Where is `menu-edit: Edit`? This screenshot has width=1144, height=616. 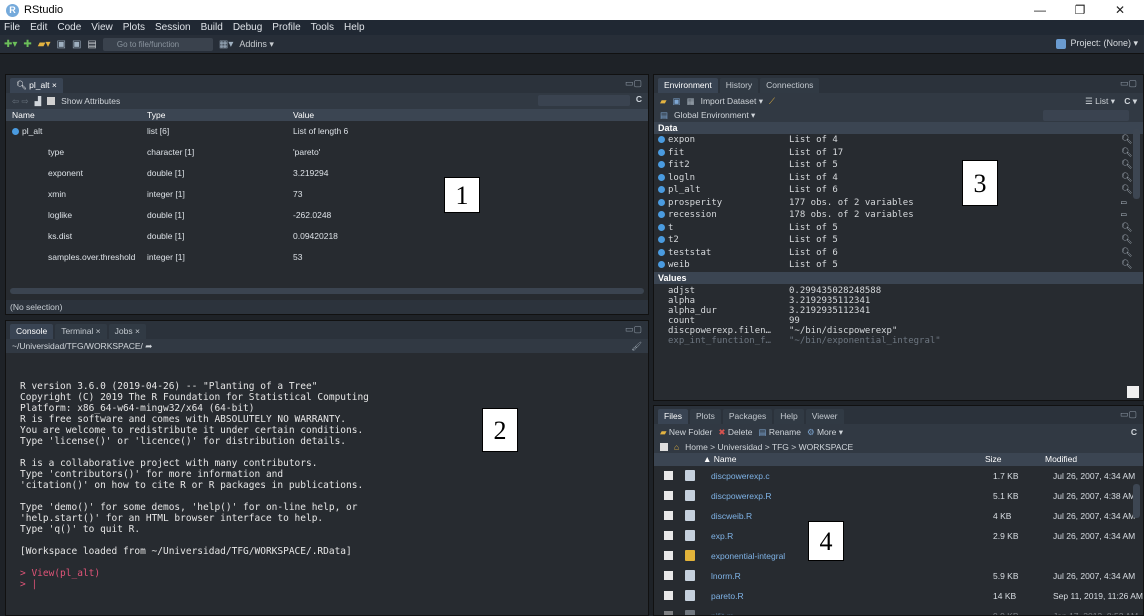
menu-edit: Edit is located at coordinates (38, 27).